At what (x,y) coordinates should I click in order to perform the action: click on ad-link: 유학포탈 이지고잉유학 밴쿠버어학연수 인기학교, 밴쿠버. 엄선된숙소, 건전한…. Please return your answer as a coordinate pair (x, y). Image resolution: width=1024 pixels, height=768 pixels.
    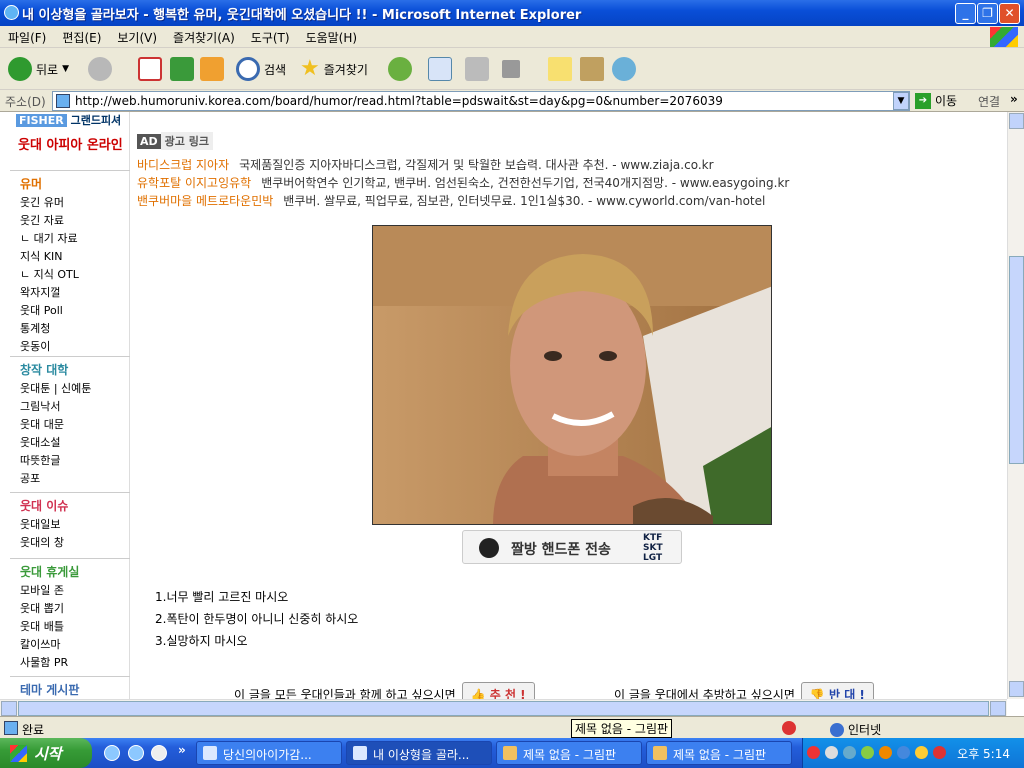
    Looking at the image, I should click on (463, 182).